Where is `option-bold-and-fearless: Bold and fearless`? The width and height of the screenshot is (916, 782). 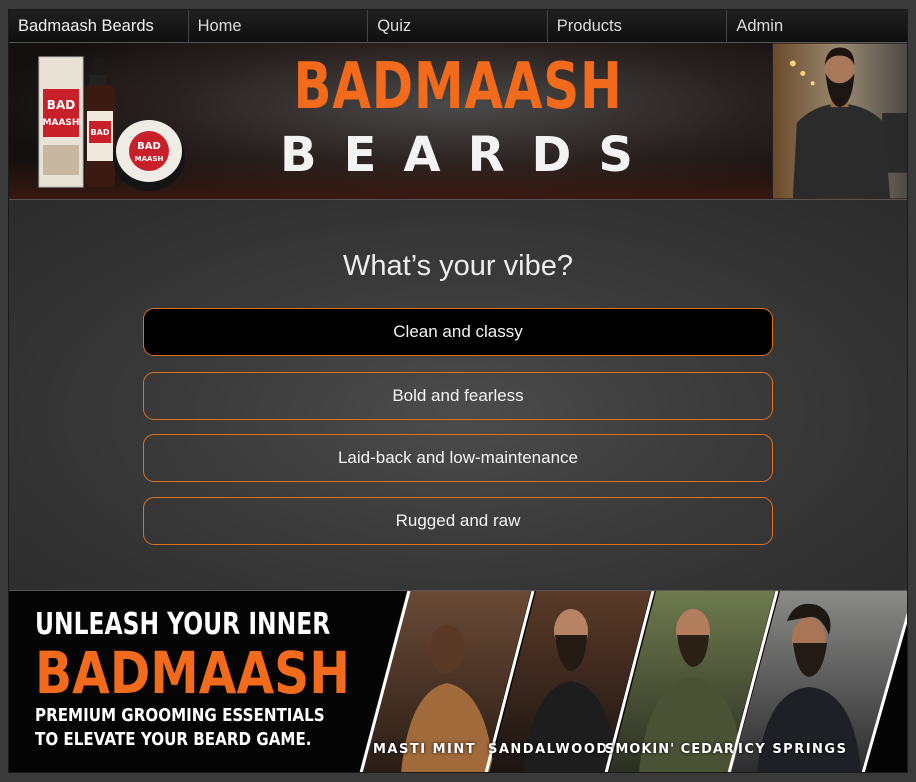
option-bold-and-fearless: Bold and fearless is located at coordinates (458, 396).